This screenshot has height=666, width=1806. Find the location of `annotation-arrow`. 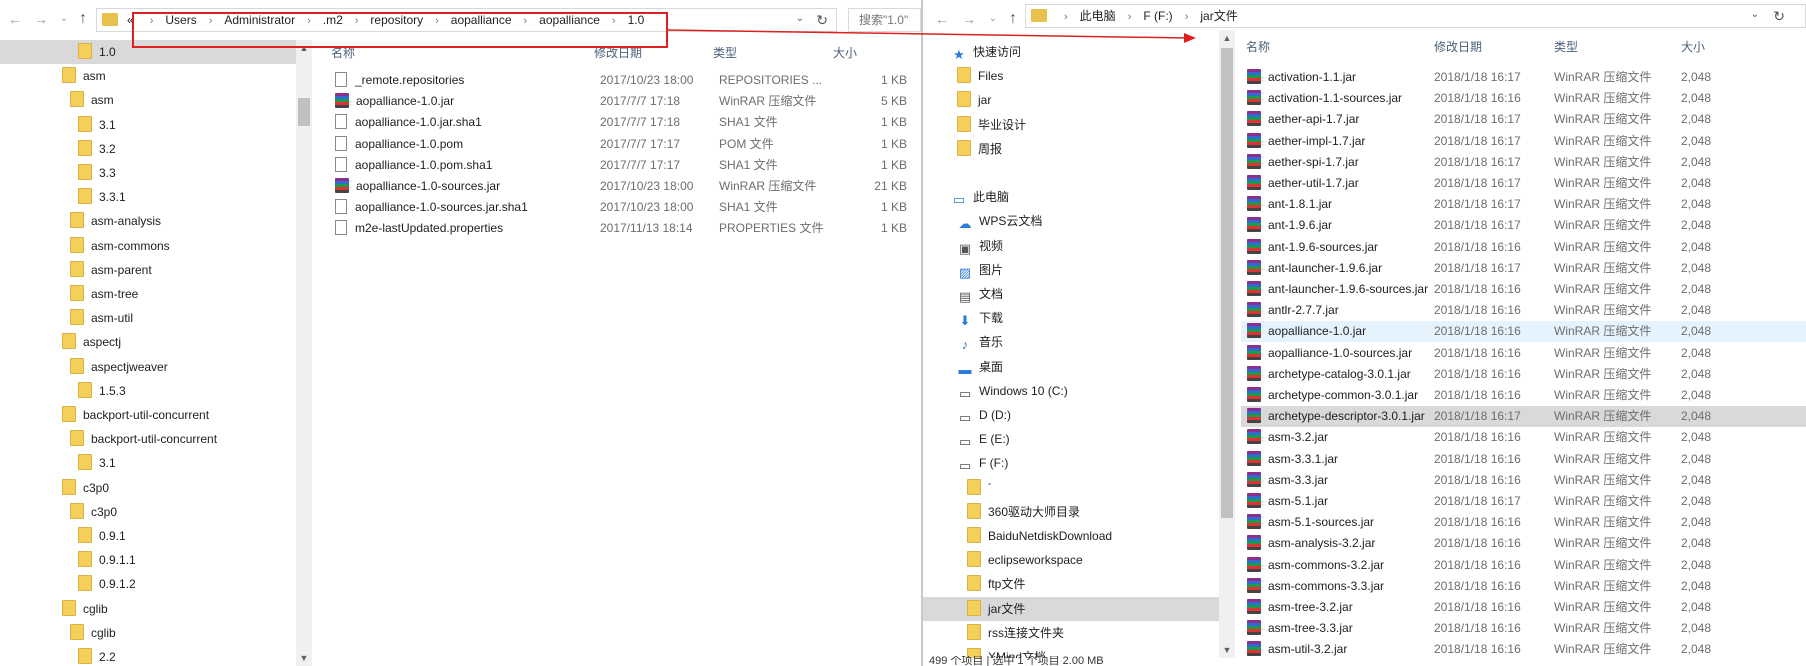

annotation-arrow is located at coordinates (931, 36).